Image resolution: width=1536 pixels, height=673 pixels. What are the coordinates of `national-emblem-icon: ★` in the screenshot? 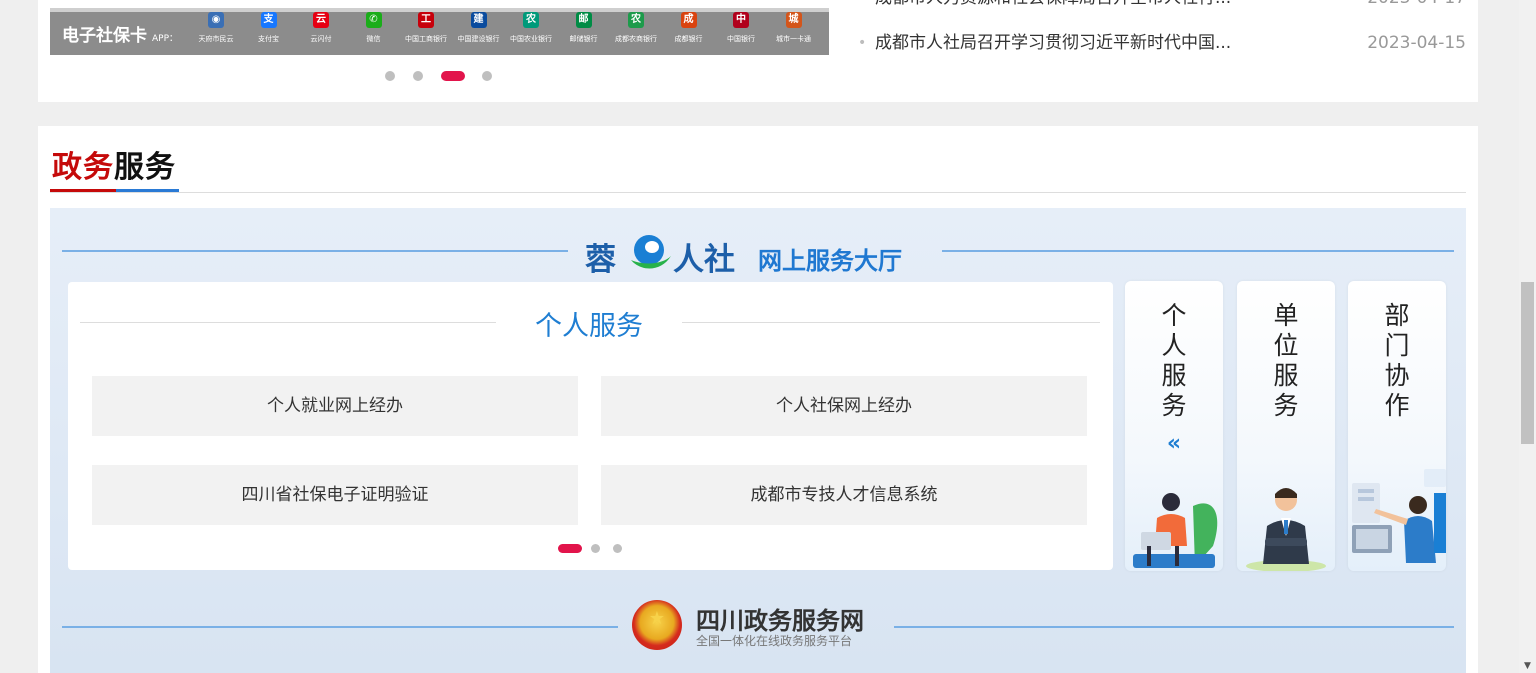 It's located at (657, 625).